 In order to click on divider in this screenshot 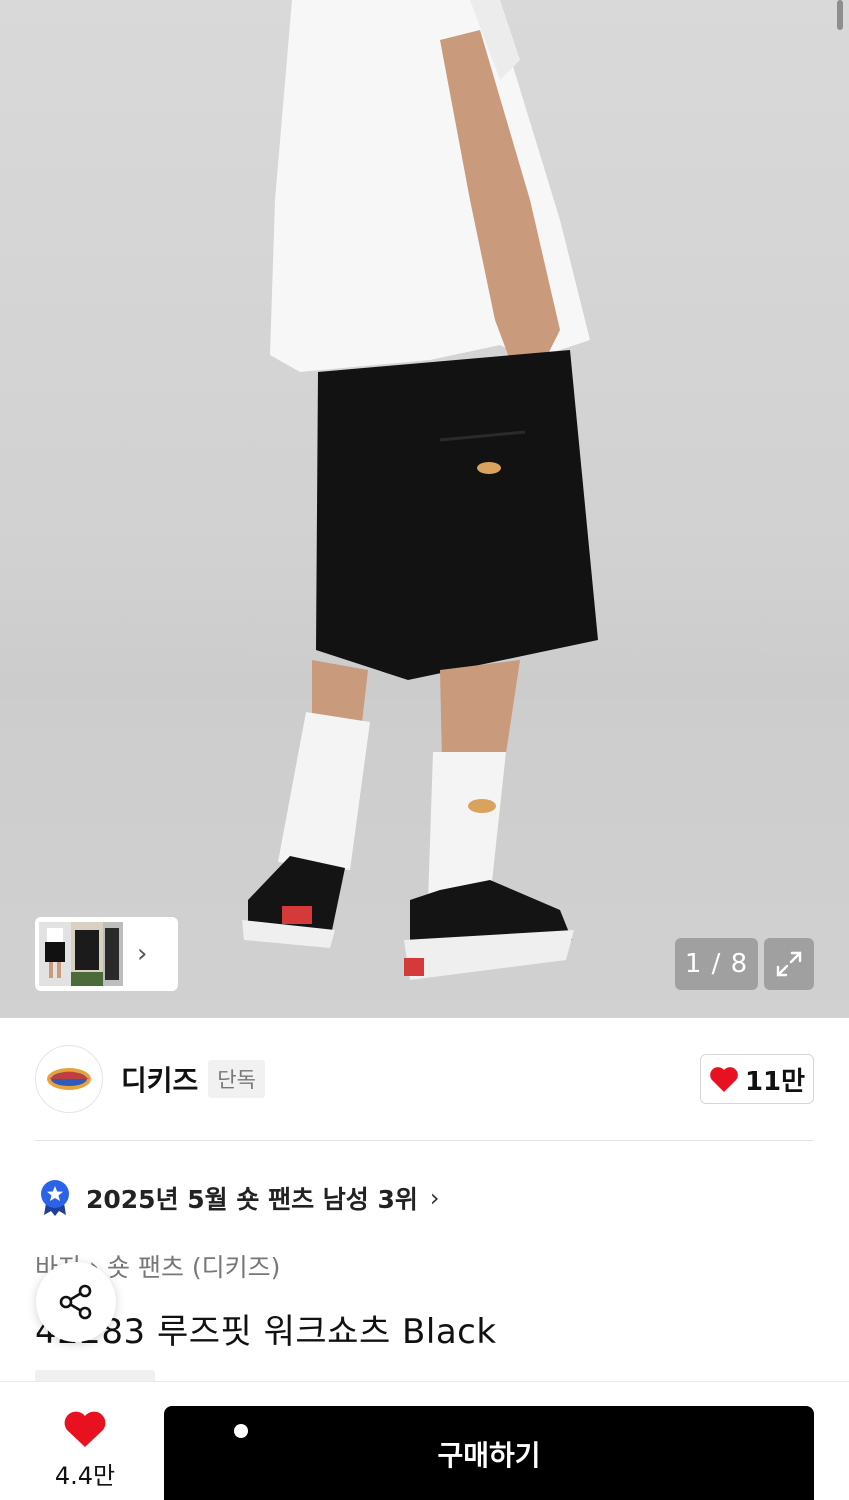, I will do `click(424, 1140)`.